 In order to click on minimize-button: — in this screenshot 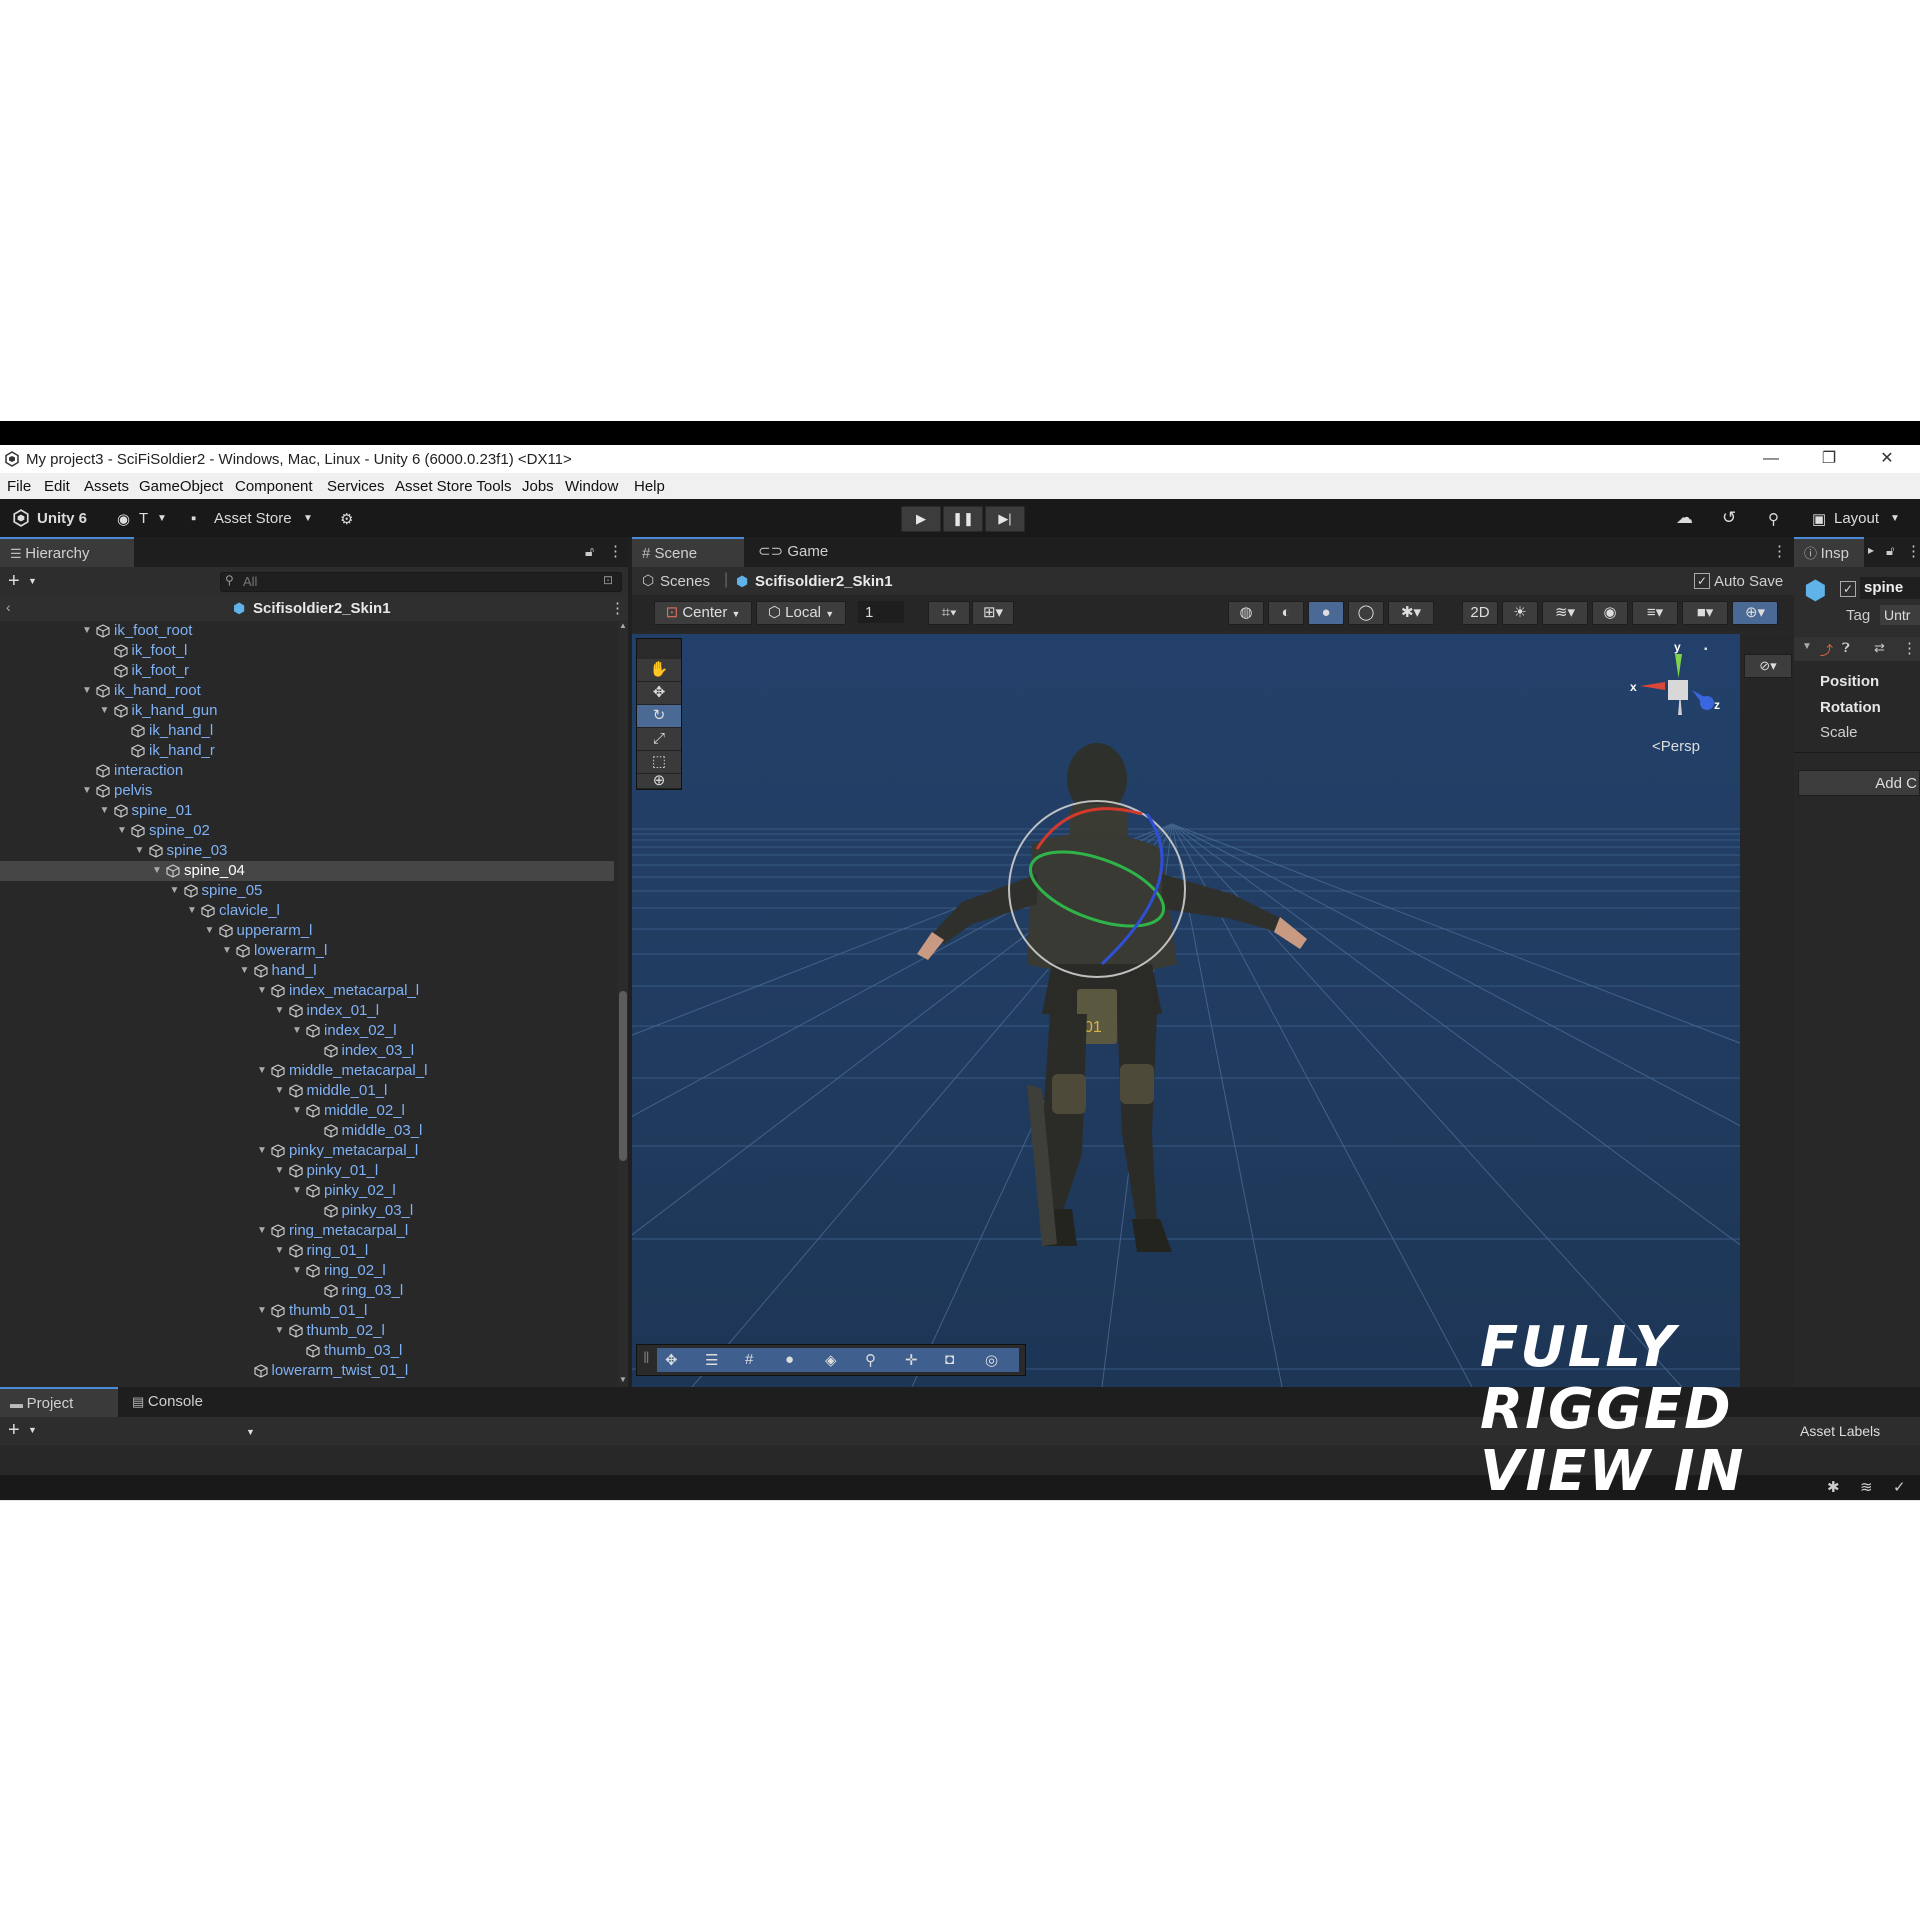, I will do `click(1771, 459)`.